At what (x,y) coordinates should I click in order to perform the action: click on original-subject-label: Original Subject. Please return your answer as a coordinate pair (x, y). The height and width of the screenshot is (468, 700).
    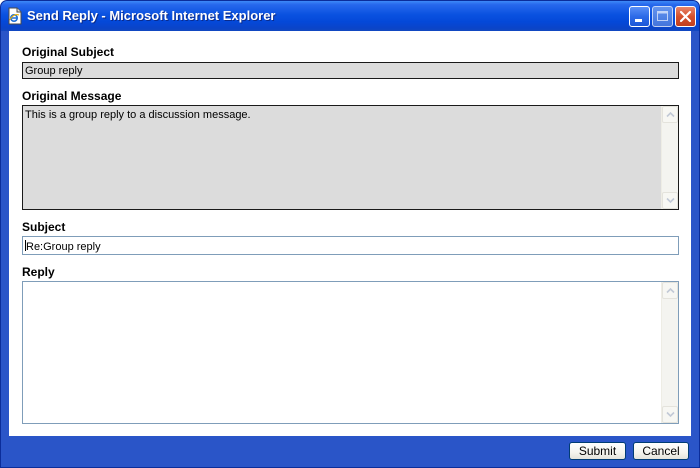
    Looking at the image, I should click on (68, 52).